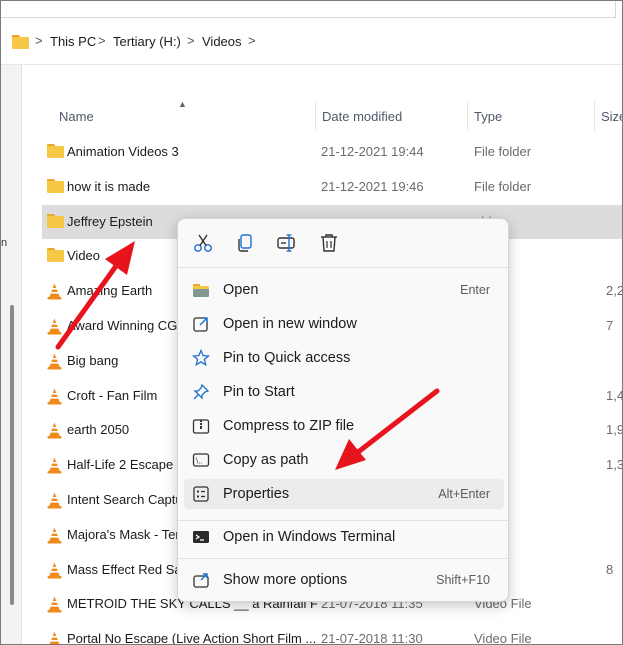 Image resolution: width=623 pixels, height=645 pixels. What do you see at coordinates (309, 537) in the screenshot?
I see `menu-item-label: Open in Windows Terminal` at bounding box center [309, 537].